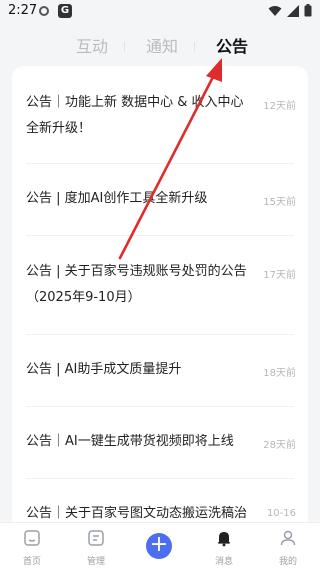 The width and height of the screenshot is (320, 569). I want to click on bottom-nav: 首页 管理 + 消息 我的, so click(160, 545).